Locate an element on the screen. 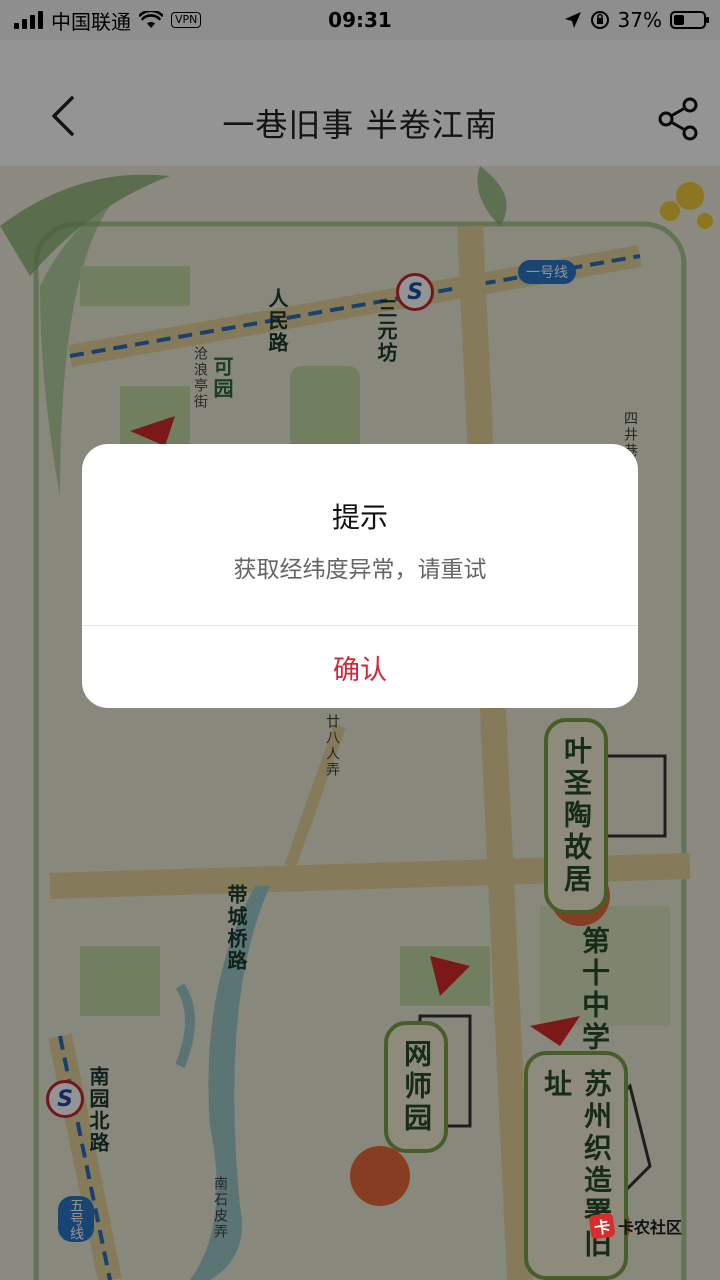  confirm-button: 确认 is located at coordinates (360, 667).